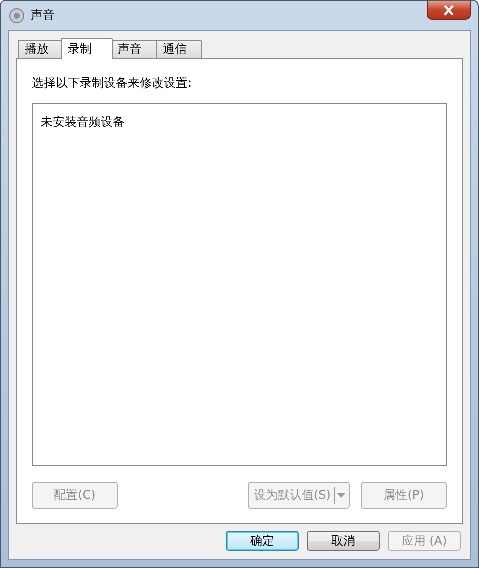 This screenshot has width=479, height=568. I want to click on dialog-button: 确定, so click(262, 541).